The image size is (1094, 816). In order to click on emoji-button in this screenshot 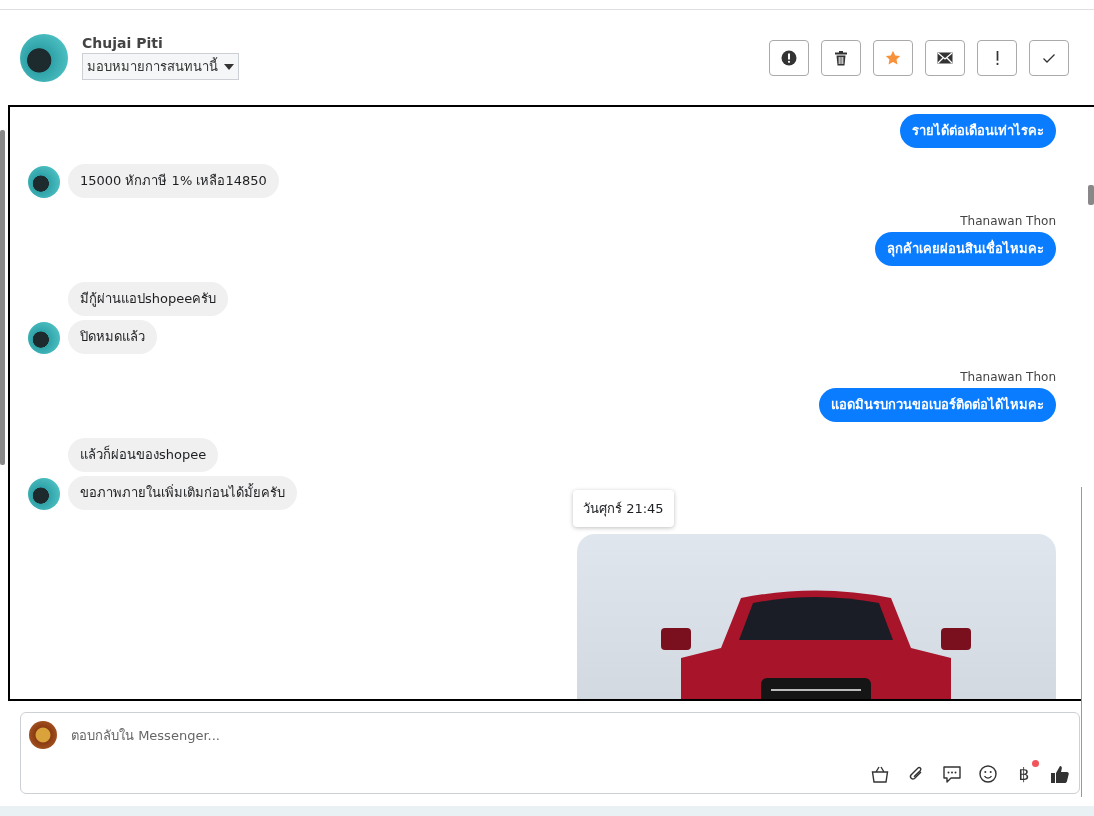, I will do `click(988, 774)`.